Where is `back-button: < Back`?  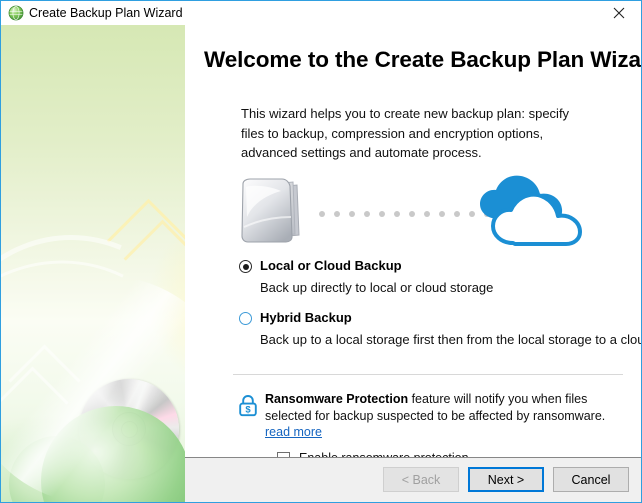 back-button: < Back is located at coordinates (421, 479).